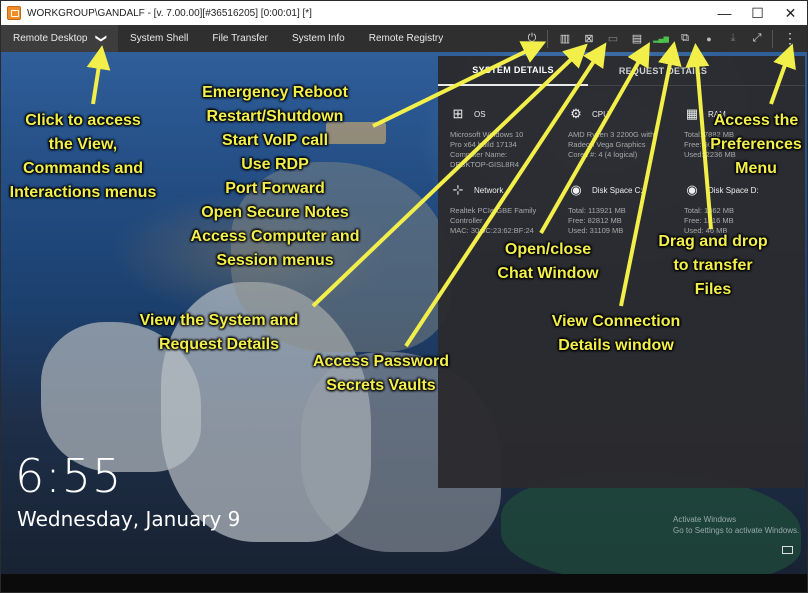 The height and width of the screenshot is (593, 808). What do you see at coordinates (611, 134) in the screenshot?
I see `card-line: AMD Ryzen 3 2200G with` at bounding box center [611, 134].